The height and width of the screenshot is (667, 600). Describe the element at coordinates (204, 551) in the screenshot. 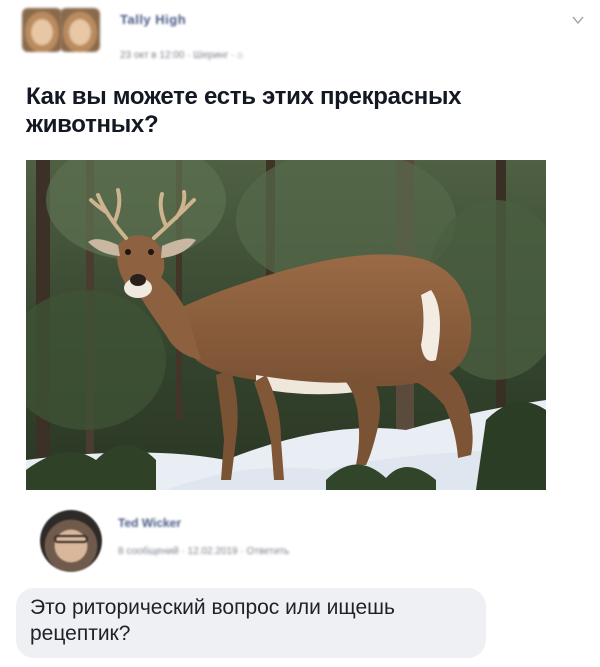

I see `comment-meta: 8 сообщений · 12.02.2019 · Ответить` at that location.